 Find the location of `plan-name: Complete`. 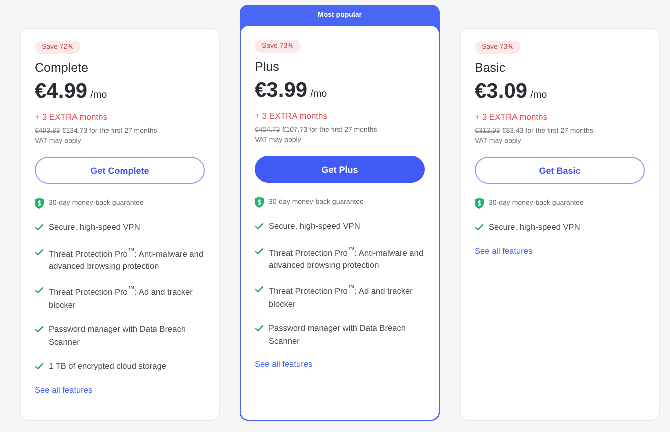

plan-name: Complete is located at coordinates (61, 68).